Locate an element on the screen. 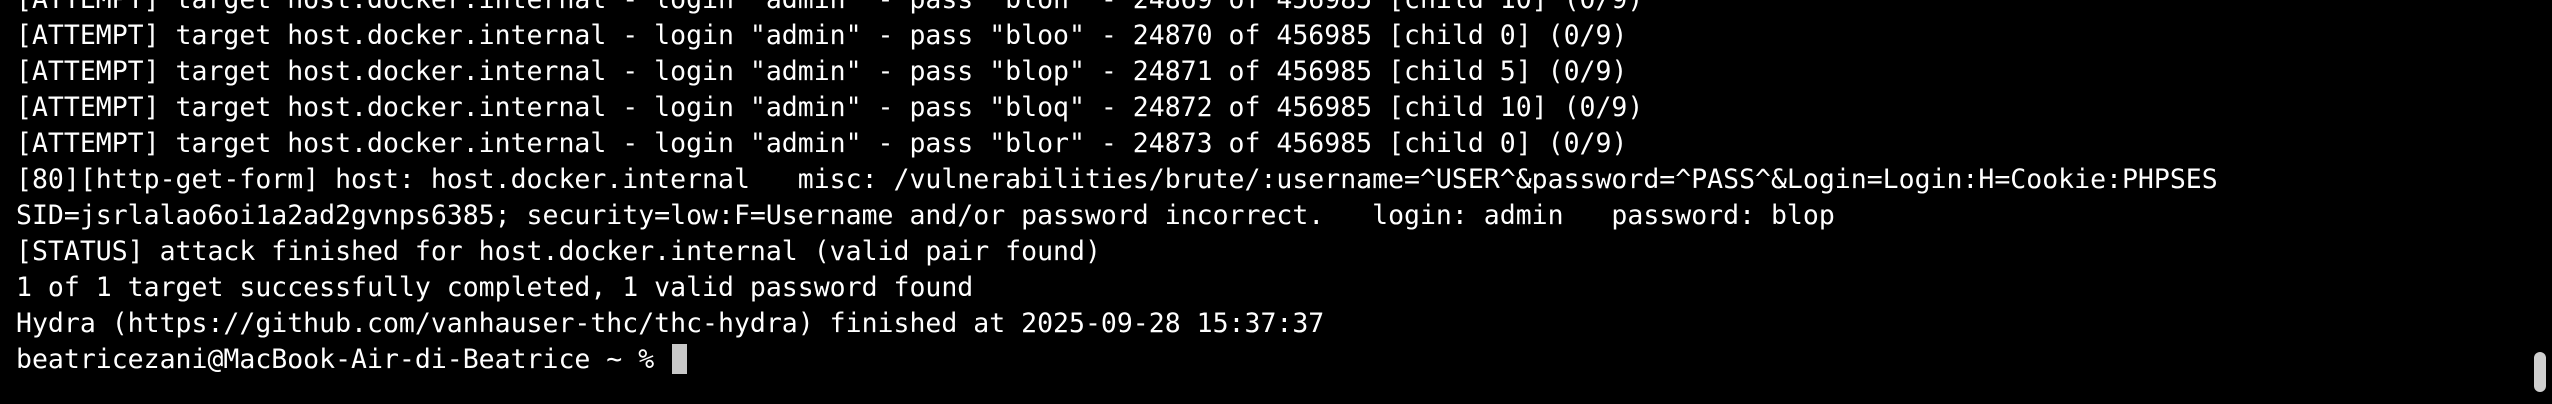 Image resolution: width=2552 pixels, height=404 pixels. text-cursor is located at coordinates (680, 359).